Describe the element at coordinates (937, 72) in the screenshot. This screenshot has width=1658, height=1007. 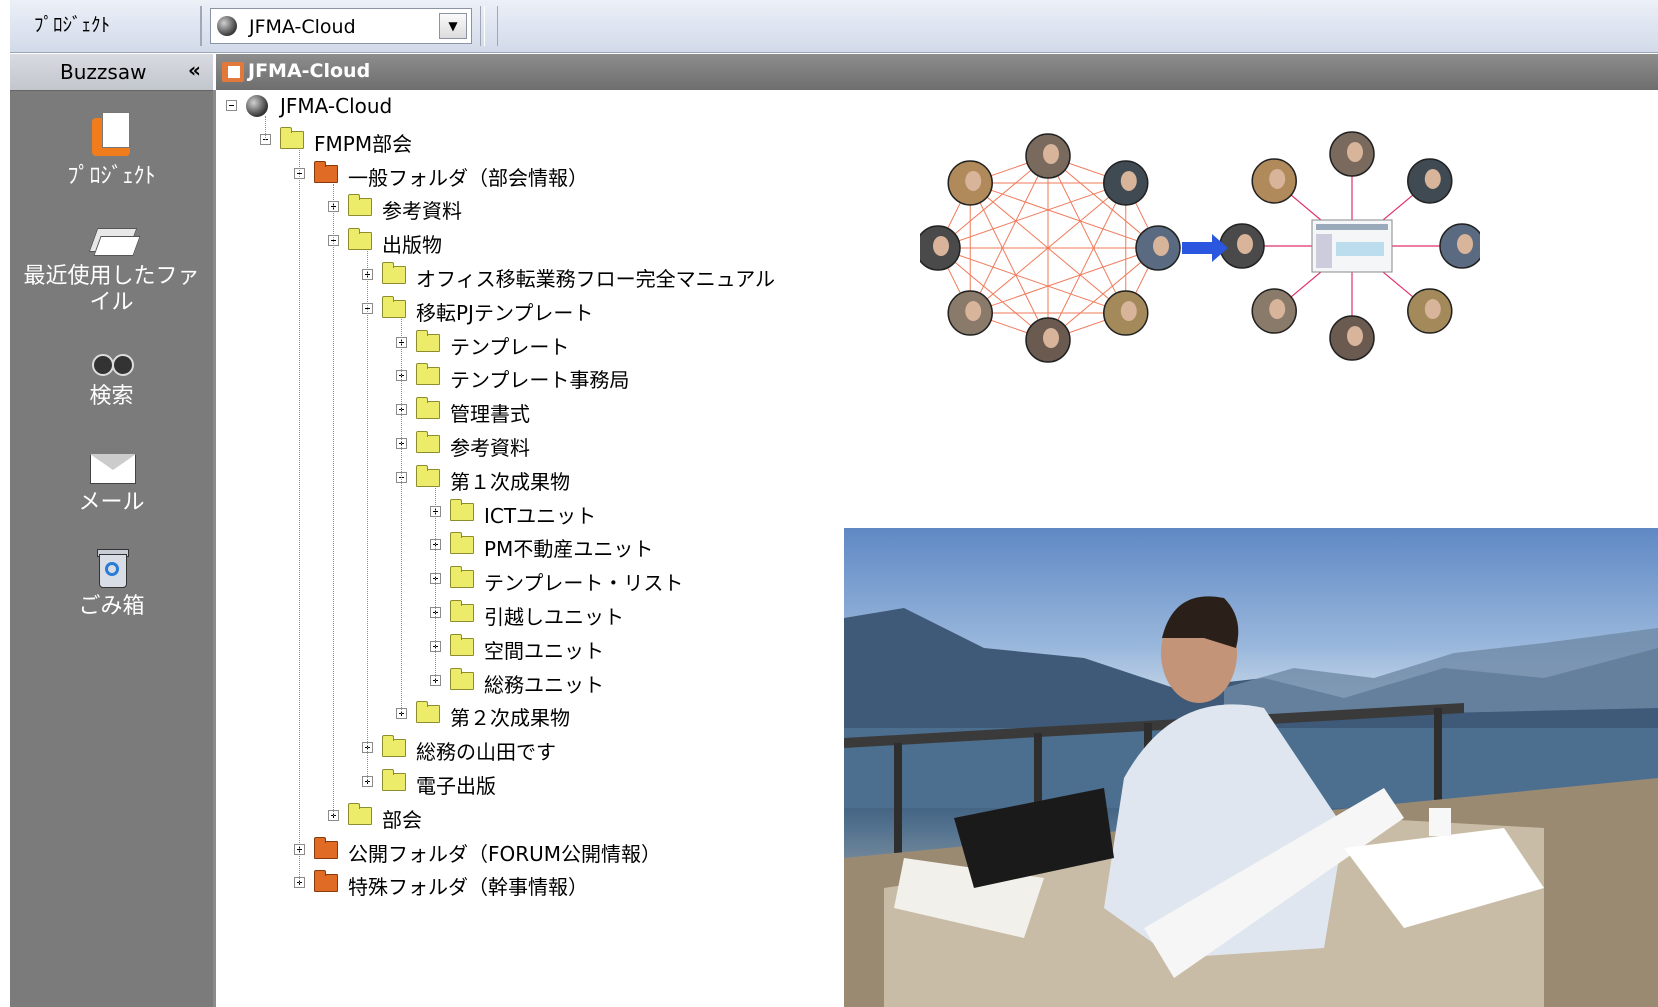
I see `main-panel-header: JFMA-Cloud` at that location.